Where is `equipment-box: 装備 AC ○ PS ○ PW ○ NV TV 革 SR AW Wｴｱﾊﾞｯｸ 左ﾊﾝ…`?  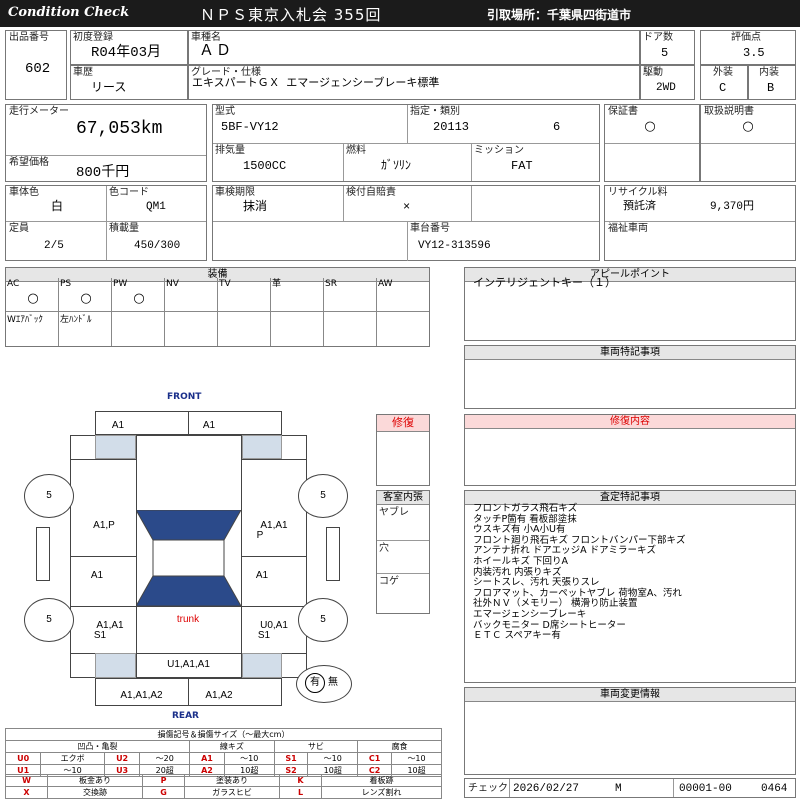 equipment-box: 装備 AC ○ PS ○ PW ○ NV TV 革 SR AW Wｴｱﾊﾞｯｸ 左ﾊﾝ… is located at coordinates (217, 307).